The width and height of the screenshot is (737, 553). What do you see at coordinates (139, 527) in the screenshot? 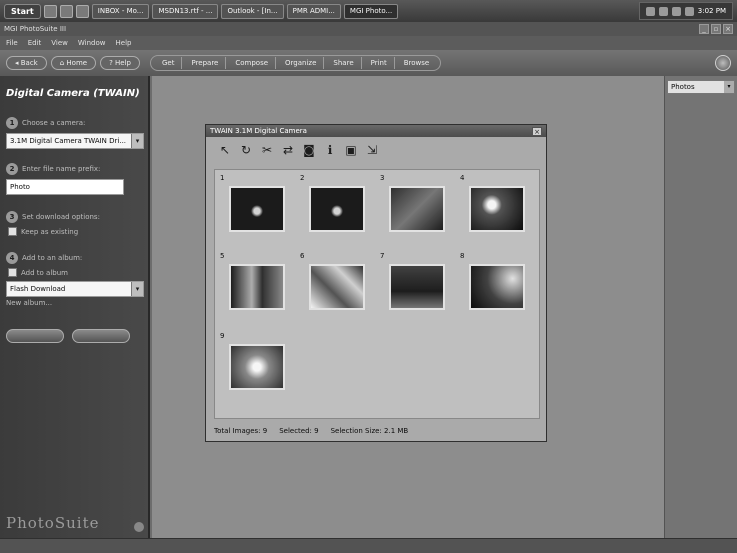
I see `logo-orb-icon` at bounding box center [139, 527].